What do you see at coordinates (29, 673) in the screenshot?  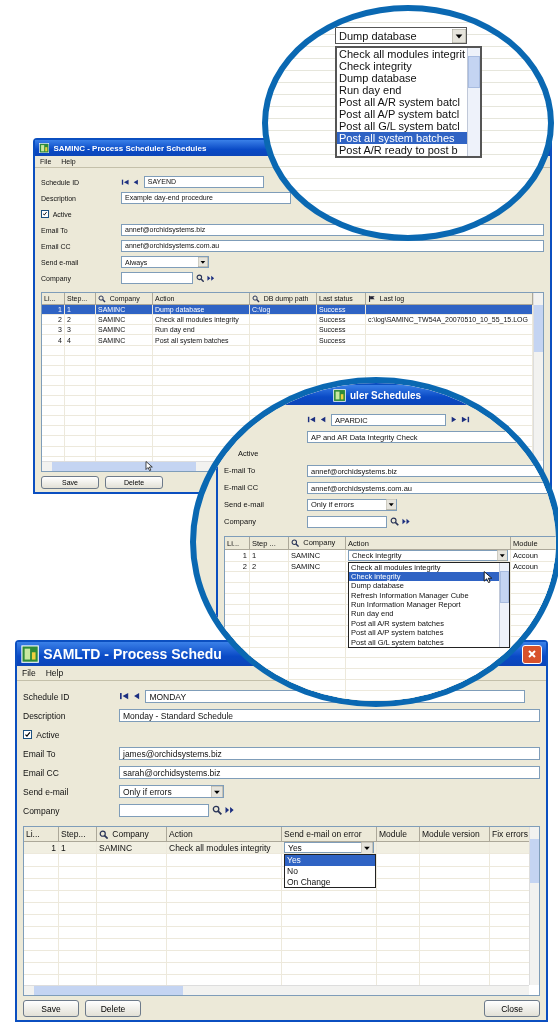 I see `menu-item: File` at bounding box center [29, 673].